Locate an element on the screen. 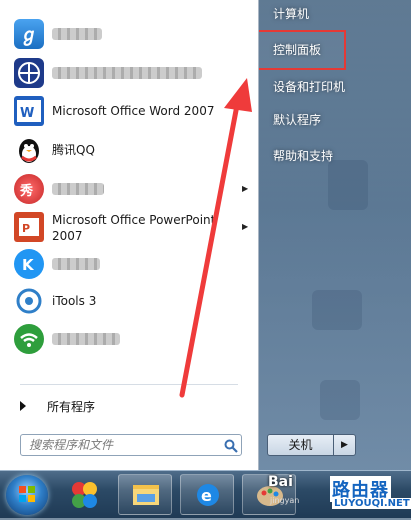 The image size is (411, 520). help-support-link: 帮助和支持 is located at coordinates (335, 156).